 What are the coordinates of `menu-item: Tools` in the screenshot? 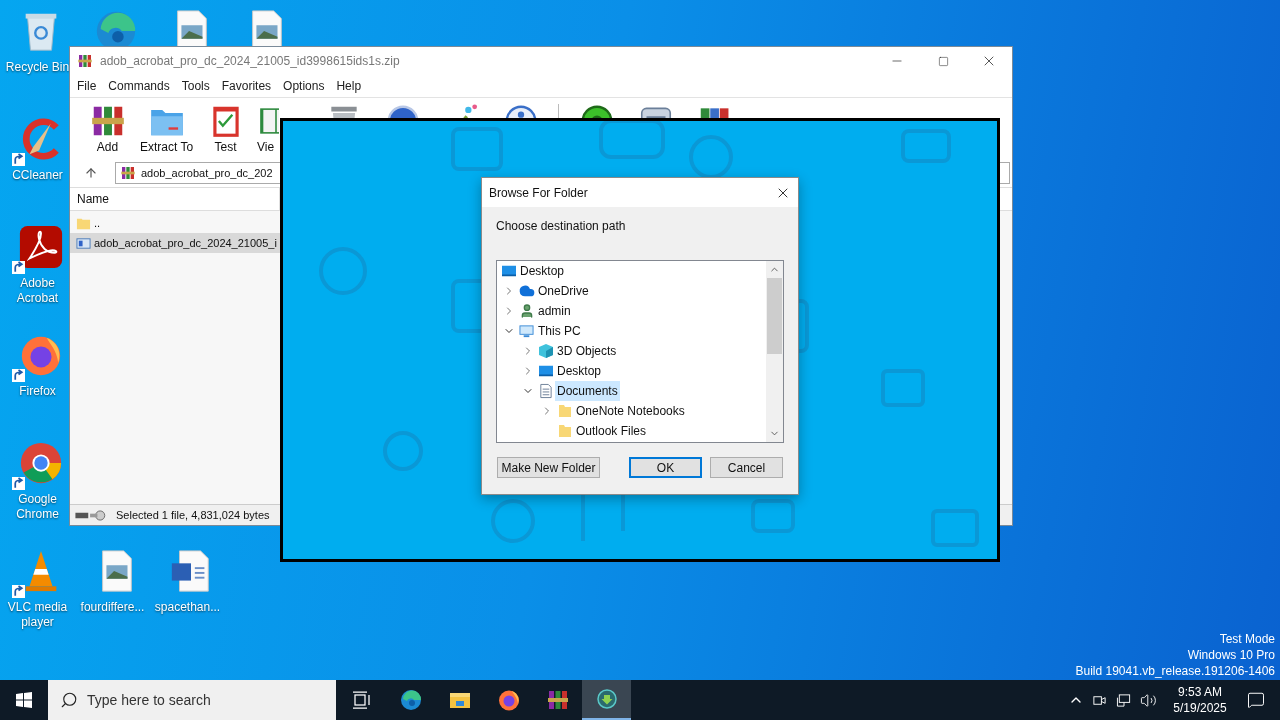 It's located at (195, 86).